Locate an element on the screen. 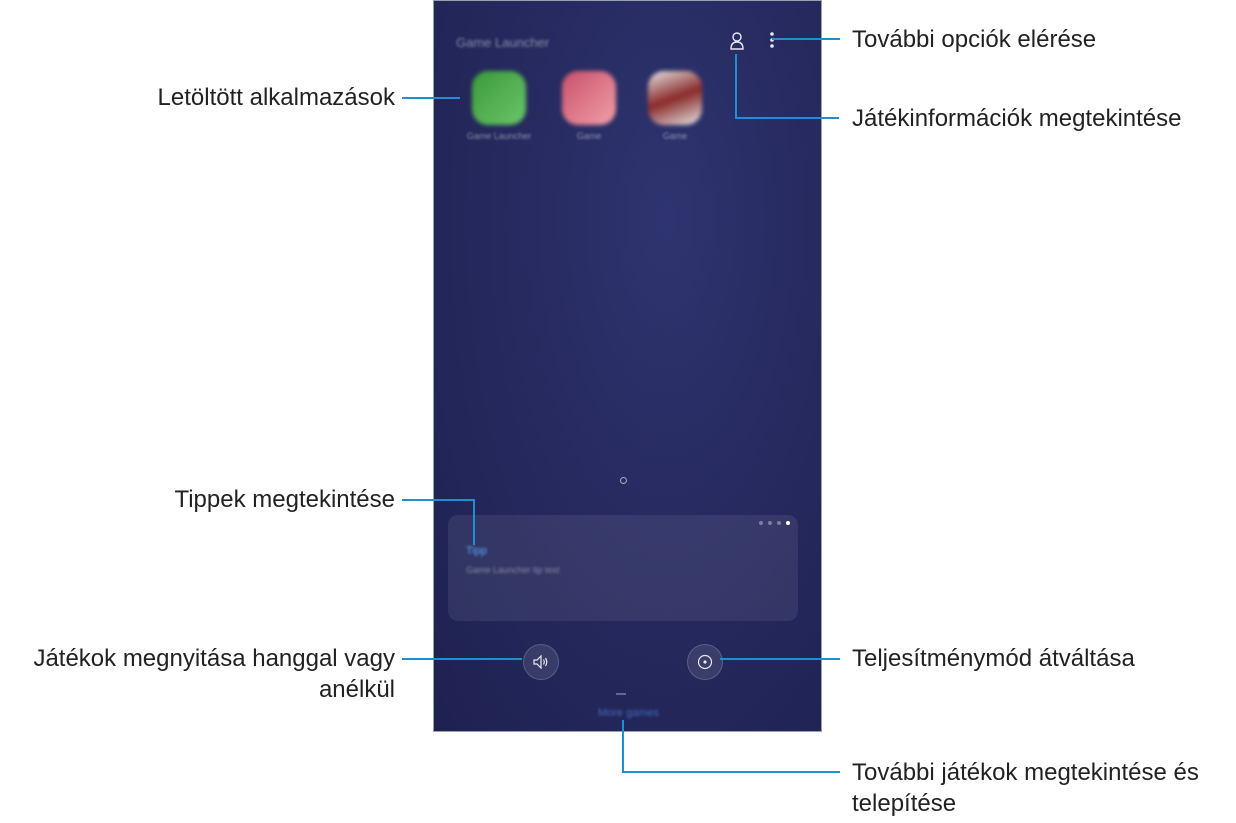 This screenshot has height=823, width=1236. app-item-2: Game is located at coordinates (589, 106).